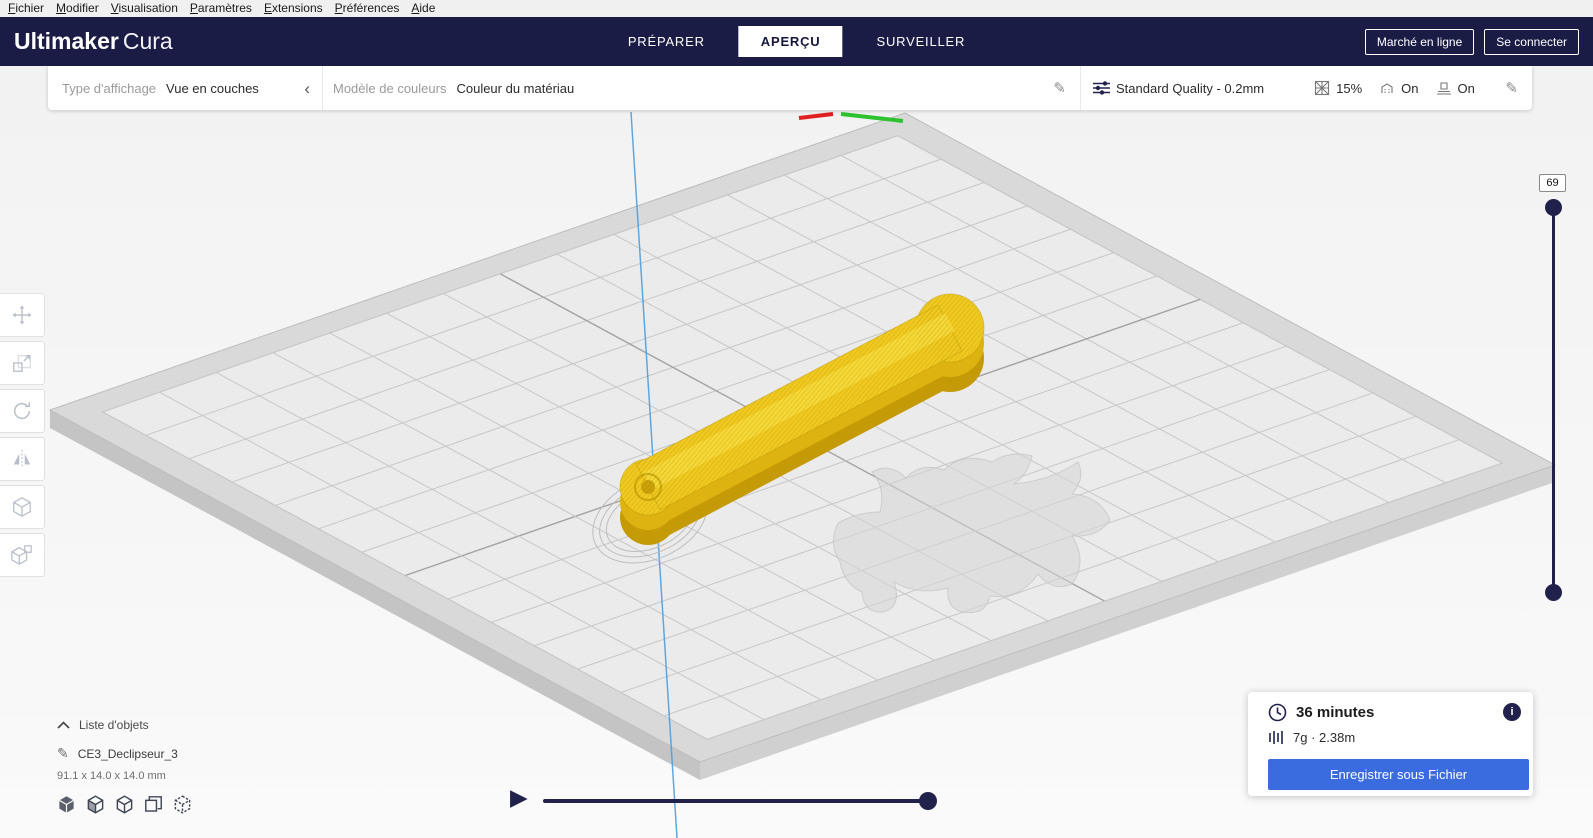  What do you see at coordinates (109, 88) in the screenshot?
I see `display-type-label: Type d'affichage` at bounding box center [109, 88].